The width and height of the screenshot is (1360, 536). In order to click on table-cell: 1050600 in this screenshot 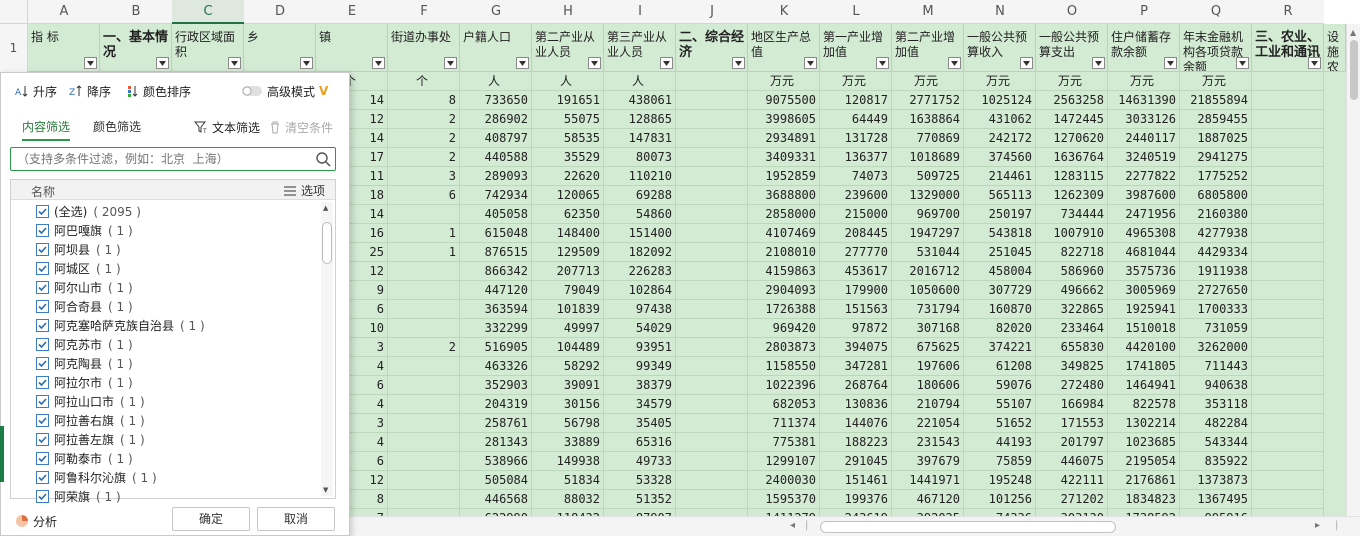, I will do `click(928, 290)`.